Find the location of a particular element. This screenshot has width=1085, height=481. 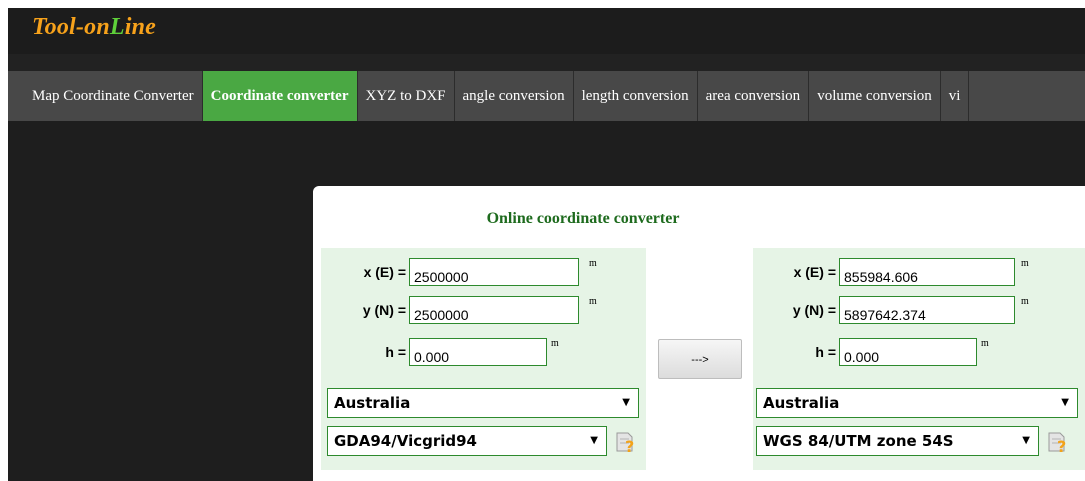

source-x-row: x (E) = 2500000 m is located at coordinates (483, 273).